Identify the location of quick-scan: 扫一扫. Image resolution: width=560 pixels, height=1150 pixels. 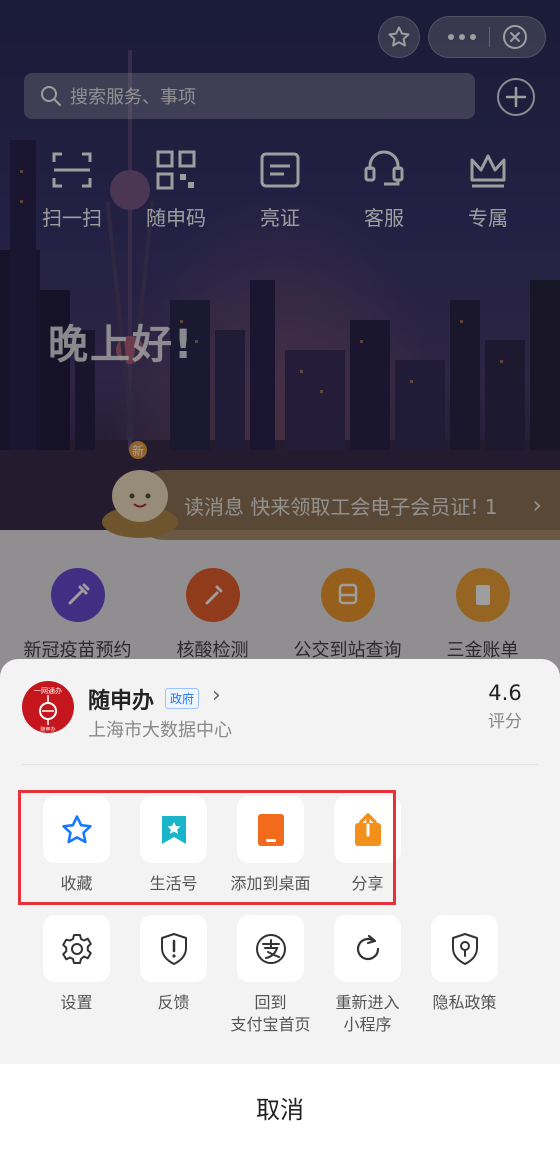
(72, 189).